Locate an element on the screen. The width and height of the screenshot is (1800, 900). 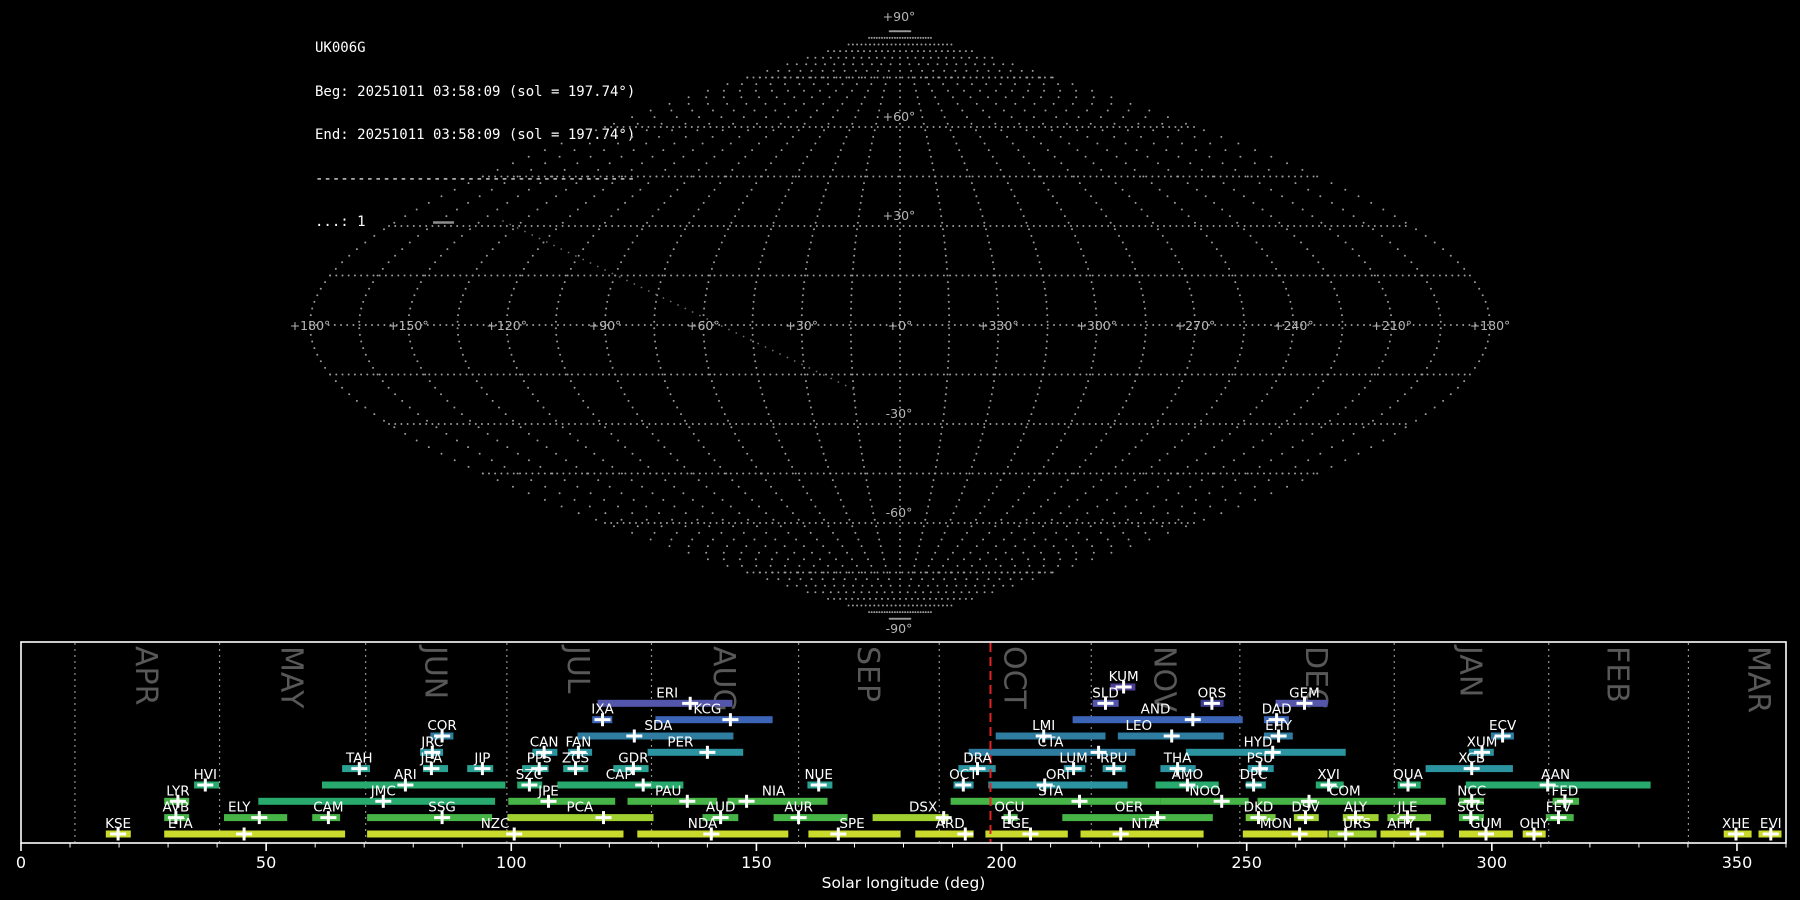
shower-label-PSU: PSU is located at coordinates (1260, 759).